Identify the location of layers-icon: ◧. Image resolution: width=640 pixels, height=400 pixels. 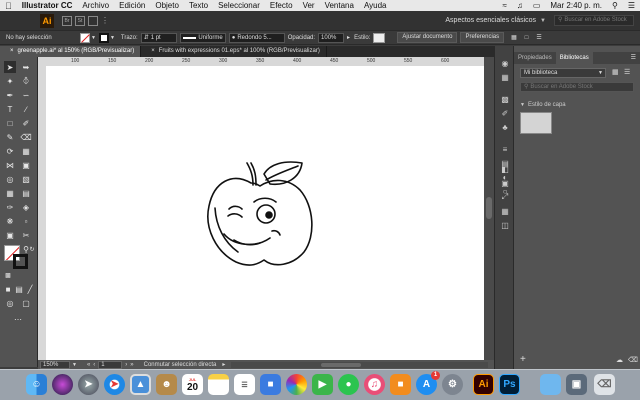
(505, 169).